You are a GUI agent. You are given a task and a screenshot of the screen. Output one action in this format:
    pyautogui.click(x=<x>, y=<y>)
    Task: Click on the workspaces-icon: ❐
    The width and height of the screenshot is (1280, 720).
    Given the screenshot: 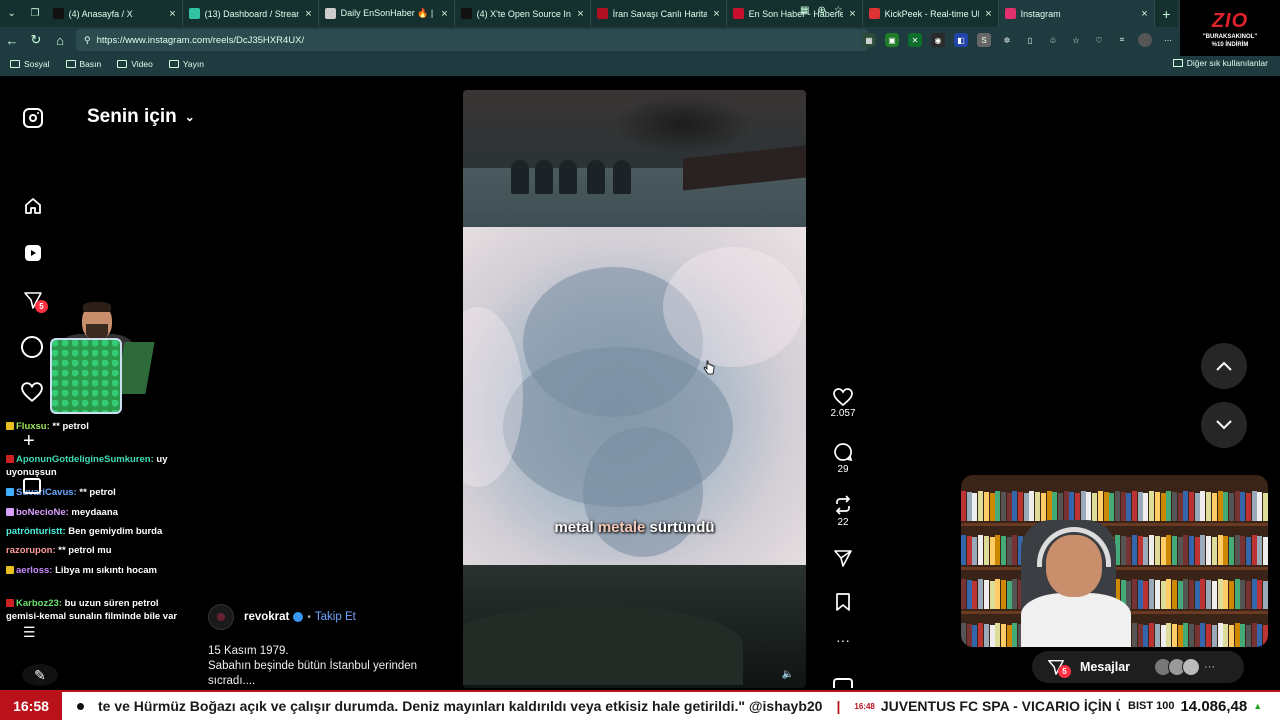 What is the action you would take?
    pyautogui.click(x=34, y=13)
    